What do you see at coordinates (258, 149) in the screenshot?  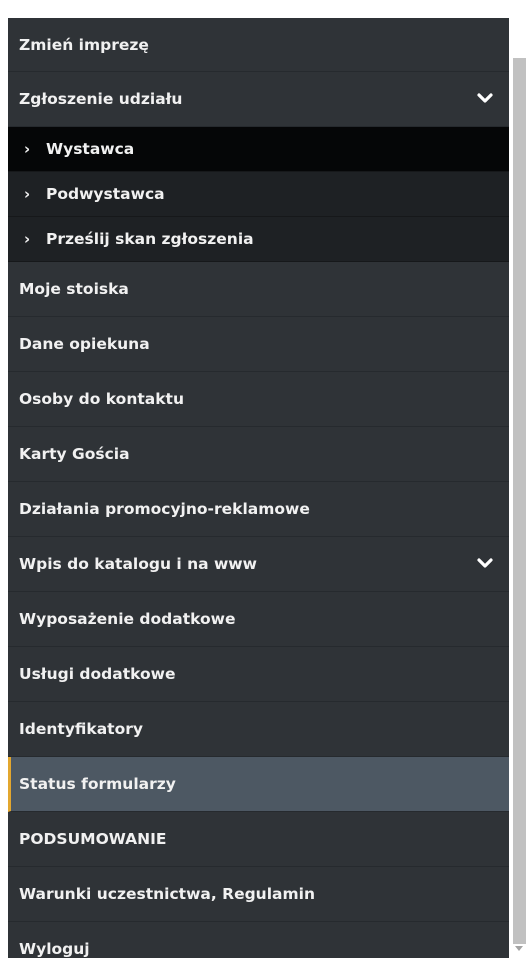 I see `submenu-item-exhibitor: › Wystawca` at bounding box center [258, 149].